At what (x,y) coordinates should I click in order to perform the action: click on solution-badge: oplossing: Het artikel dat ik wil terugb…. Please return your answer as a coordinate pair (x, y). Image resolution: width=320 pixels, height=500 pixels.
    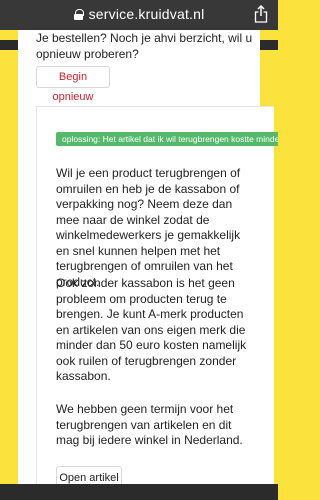
    Looking at the image, I should click on (167, 139).